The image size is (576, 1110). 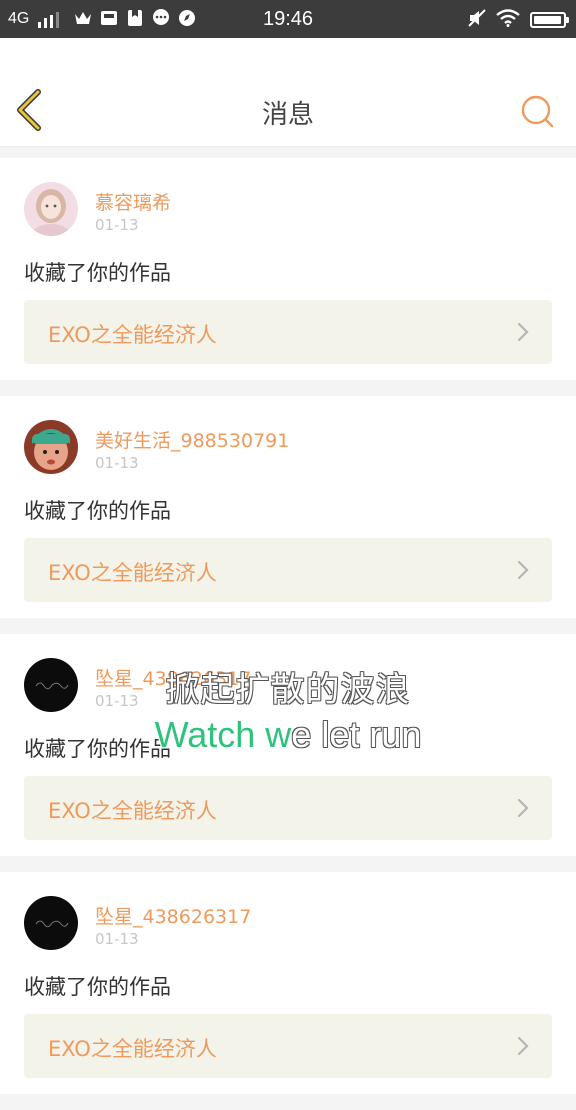 What do you see at coordinates (477, 20) in the screenshot?
I see `mute-icon` at bounding box center [477, 20].